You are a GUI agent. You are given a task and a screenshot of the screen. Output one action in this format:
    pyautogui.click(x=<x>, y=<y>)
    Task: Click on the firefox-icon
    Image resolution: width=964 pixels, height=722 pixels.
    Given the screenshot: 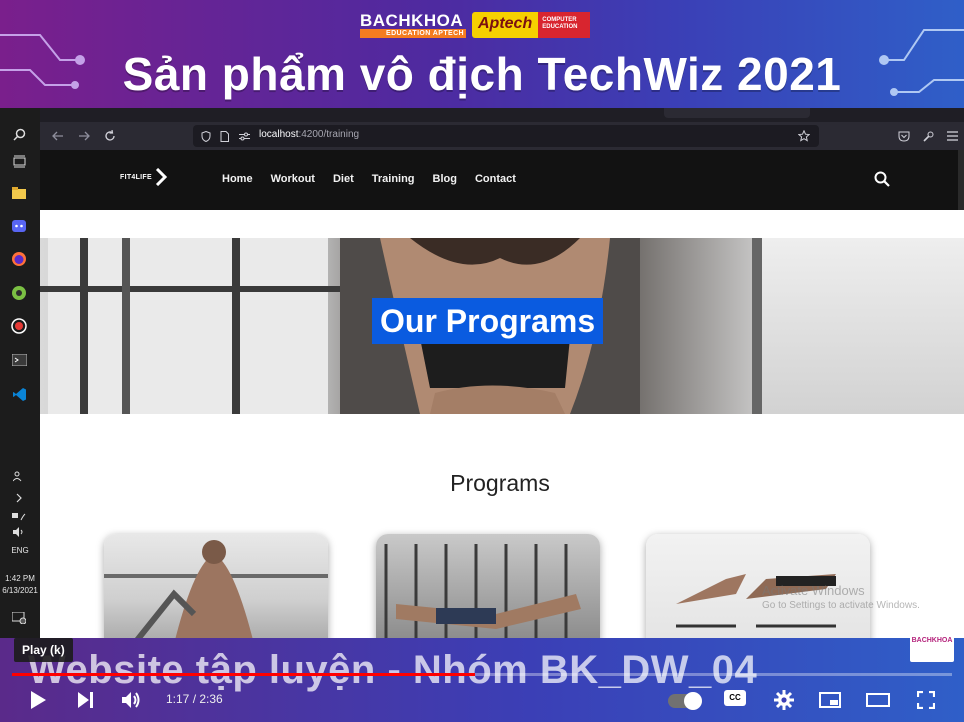 What is the action you would take?
    pyautogui.click(x=19, y=259)
    